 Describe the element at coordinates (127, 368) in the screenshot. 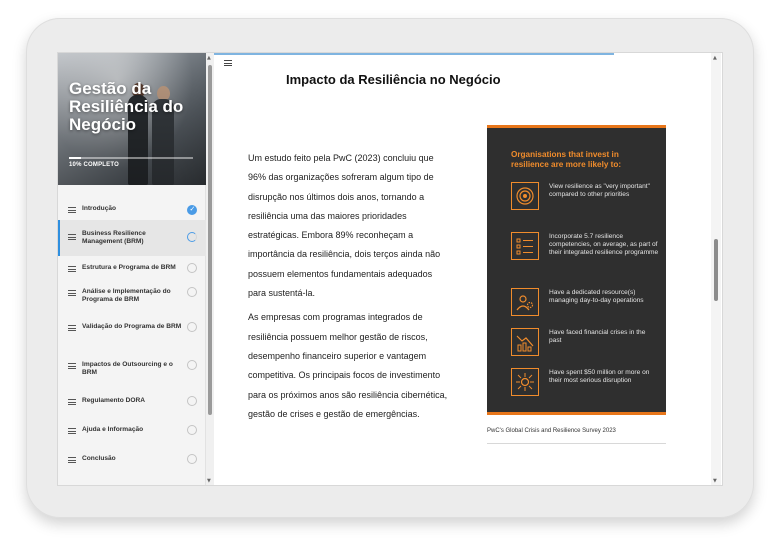

I see `sidebar-item-label: Impactos de Outsourcing e o BRM` at that location.